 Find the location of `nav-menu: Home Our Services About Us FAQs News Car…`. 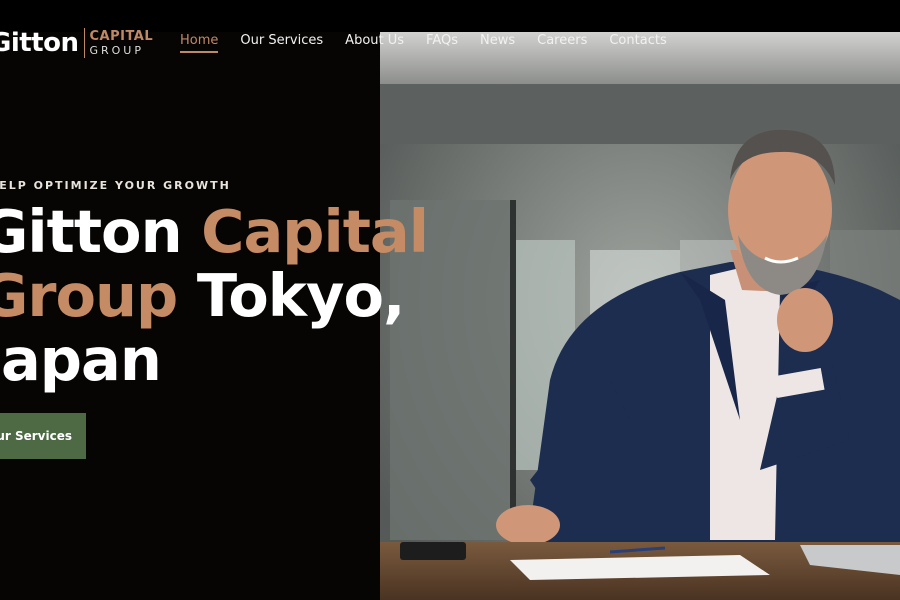

nav-menu: Home Our Services About Us FAQs News Car… is located at coordinates (434, 43).